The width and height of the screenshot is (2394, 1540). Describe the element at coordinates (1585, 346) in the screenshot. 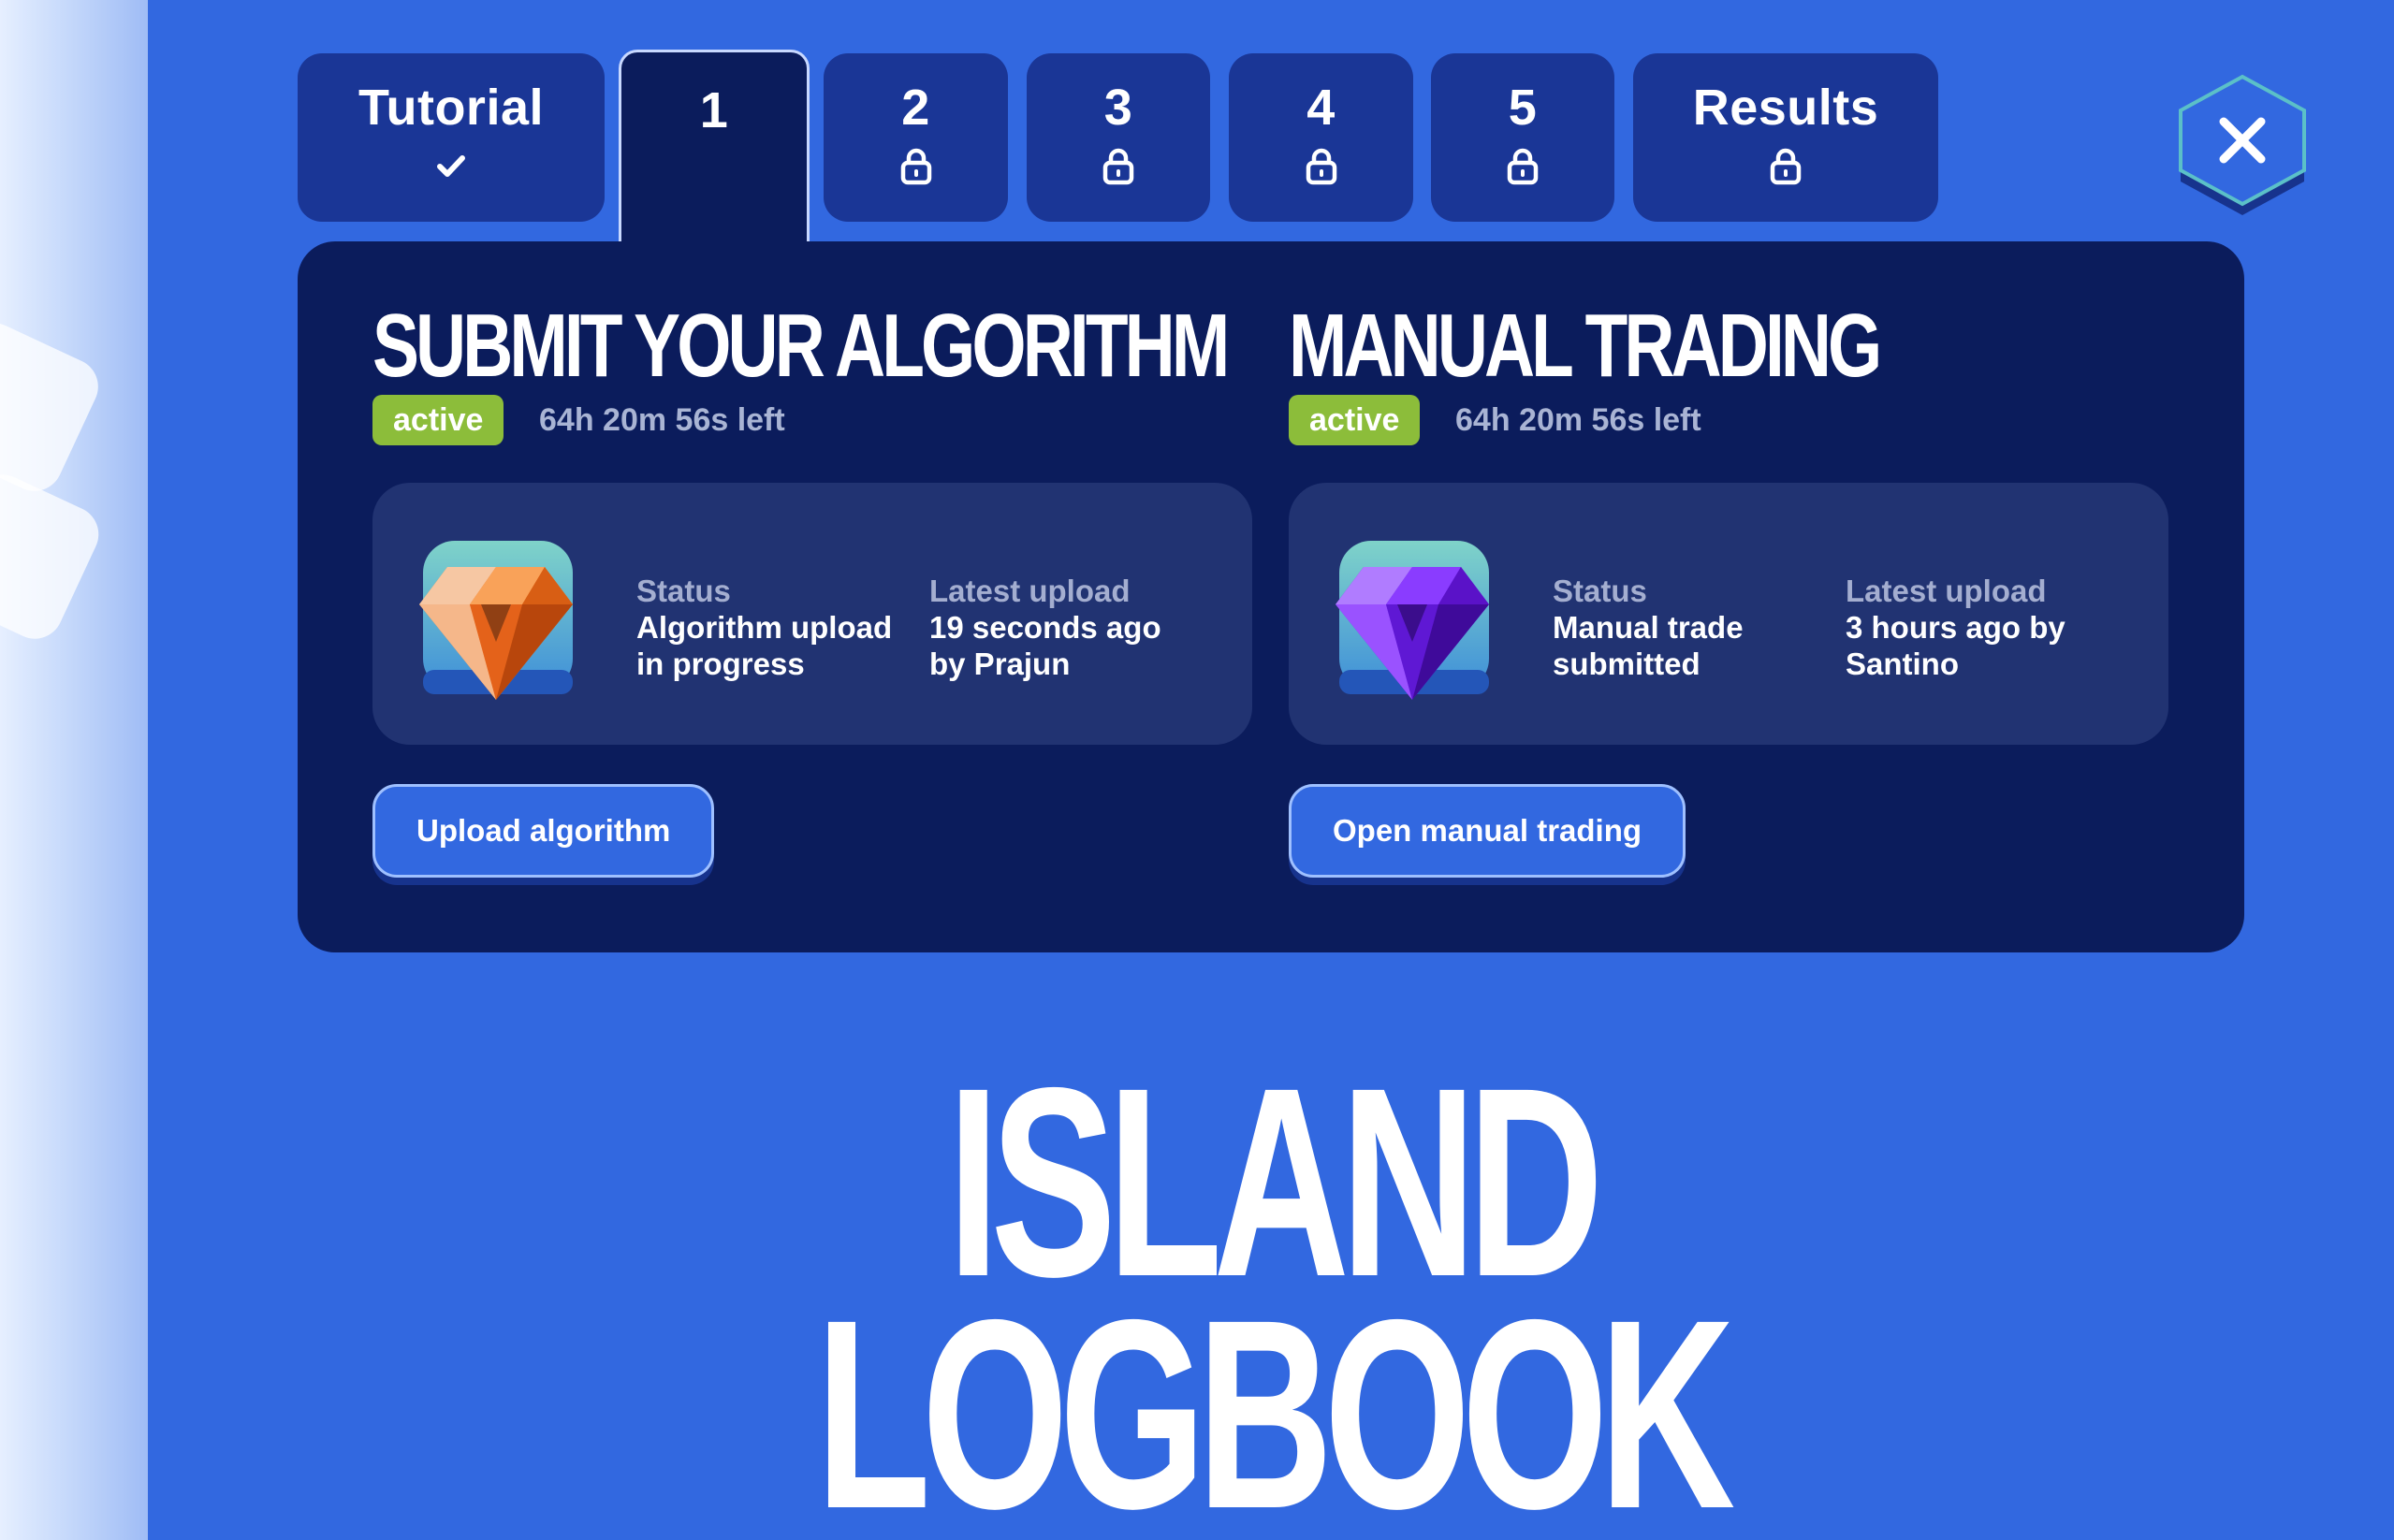

I see `manual-trading-title: MANUAL TRADING` at that location.